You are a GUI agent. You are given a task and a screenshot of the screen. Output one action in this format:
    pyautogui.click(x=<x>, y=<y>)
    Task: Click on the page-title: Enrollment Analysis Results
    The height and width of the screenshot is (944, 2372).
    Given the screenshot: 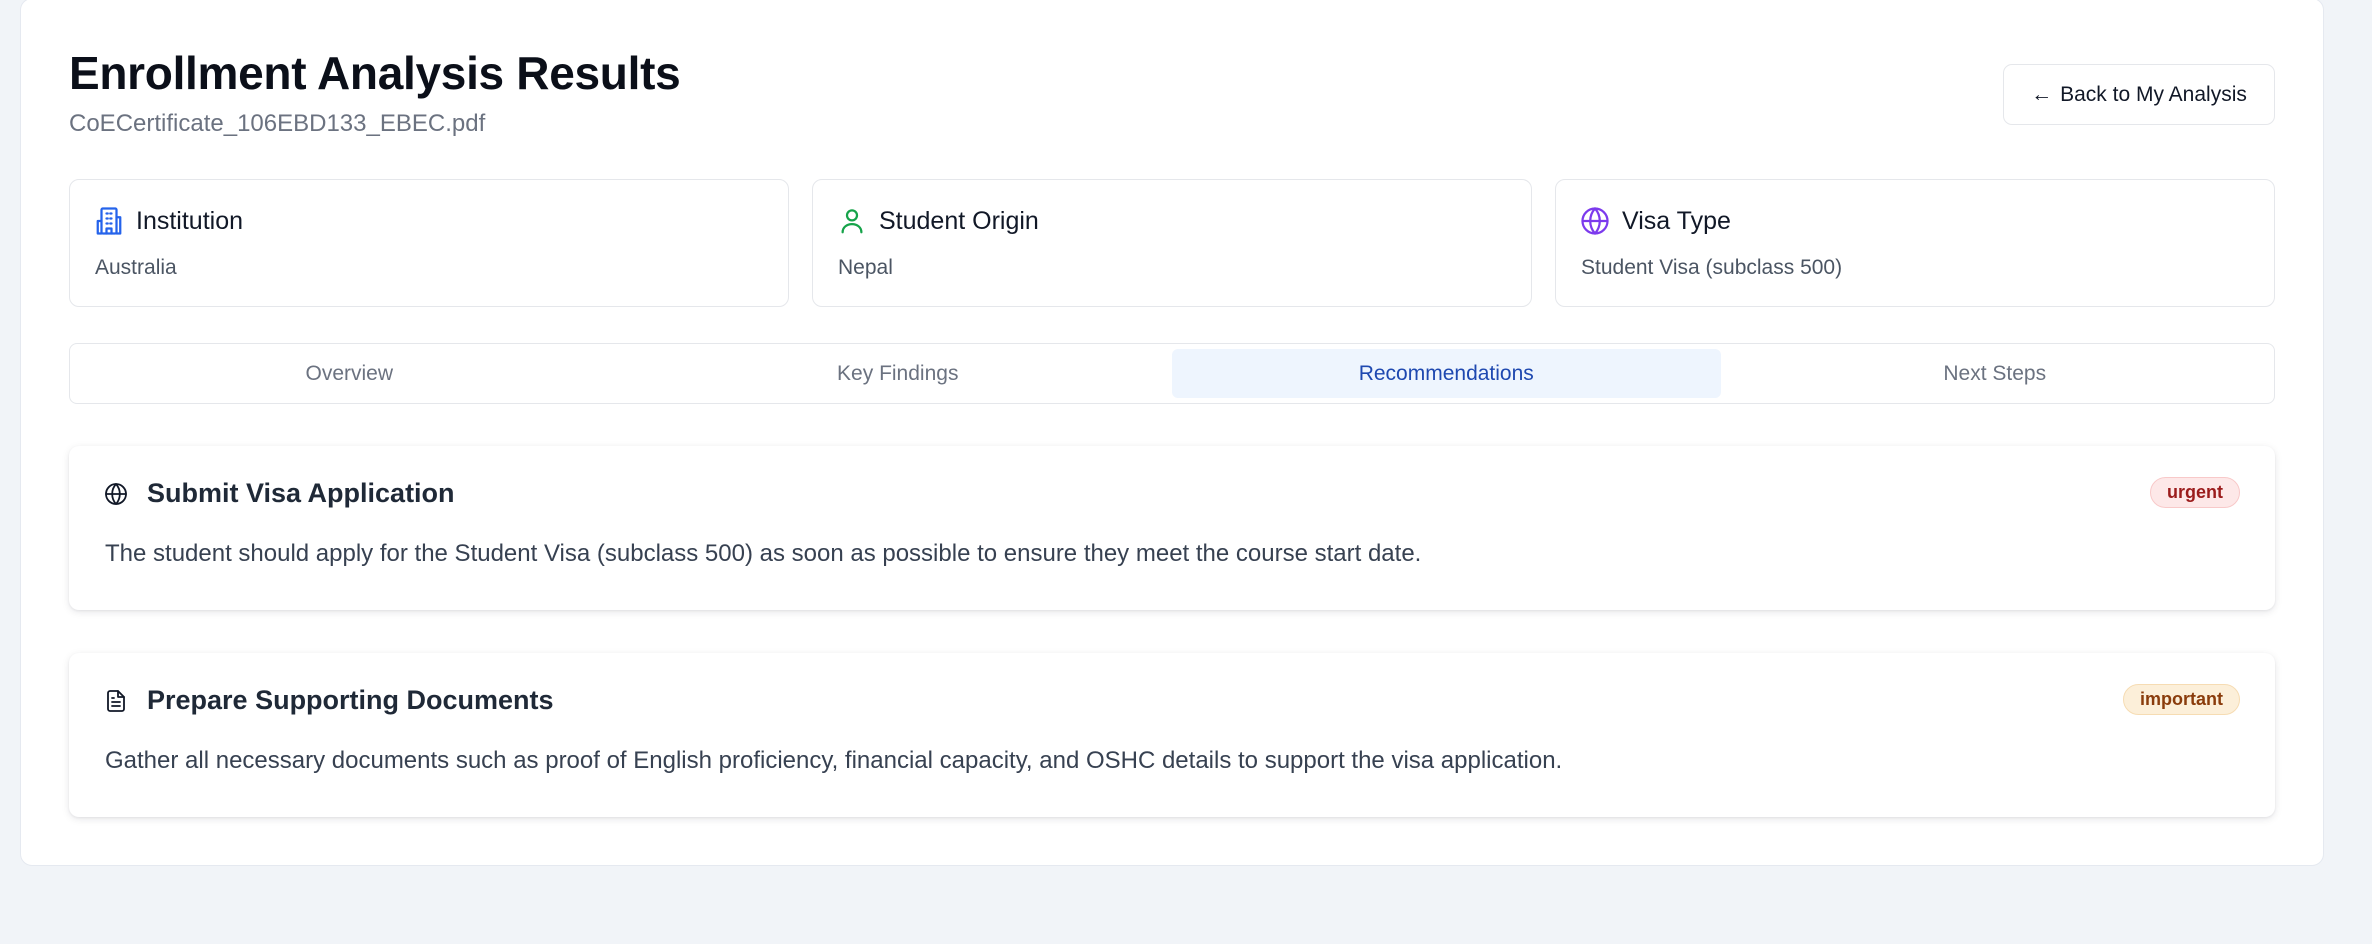 What is the action you would take?
    pyautogui.click(x=375, y=73)
    